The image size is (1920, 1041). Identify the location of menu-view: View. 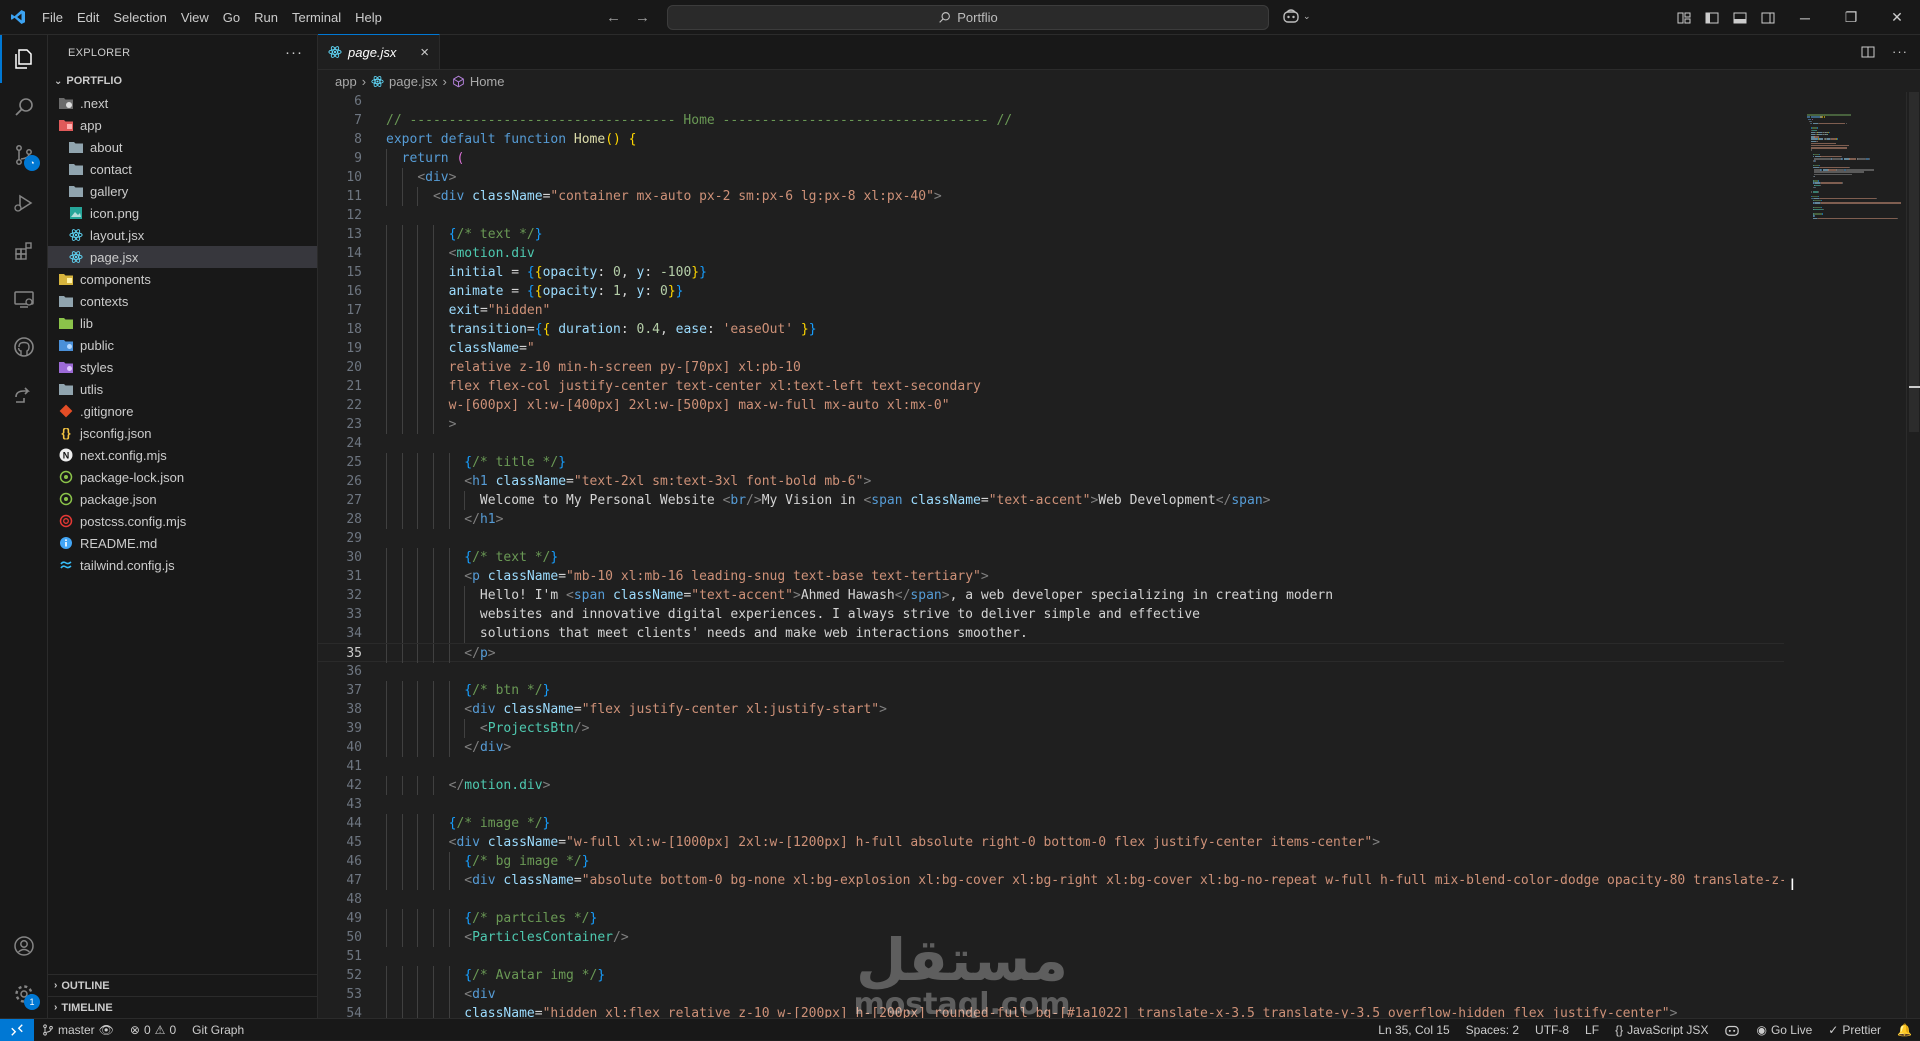
(195, 17).